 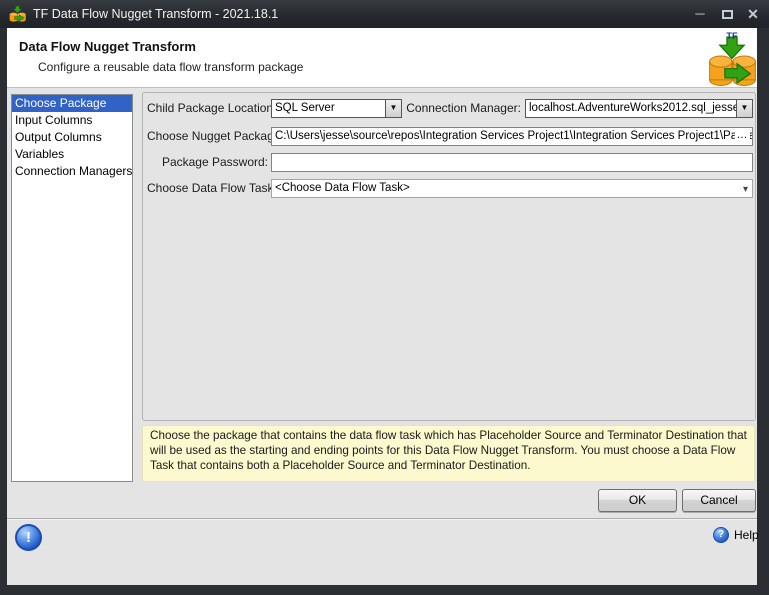 I want to click on child-package-location-label: Child Package Location:, so click(x=212, y=108).